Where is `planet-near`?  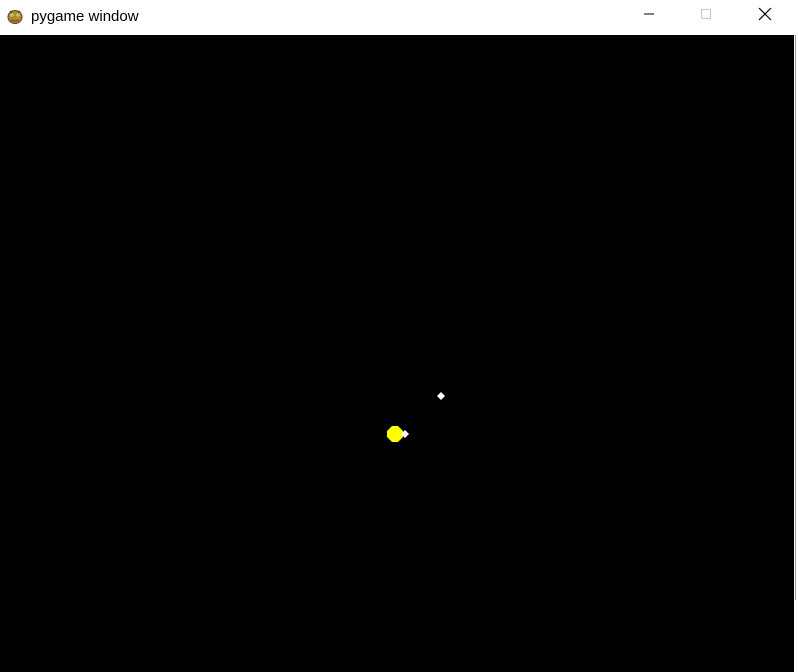 planet-near is located at coordinates (405, 434).